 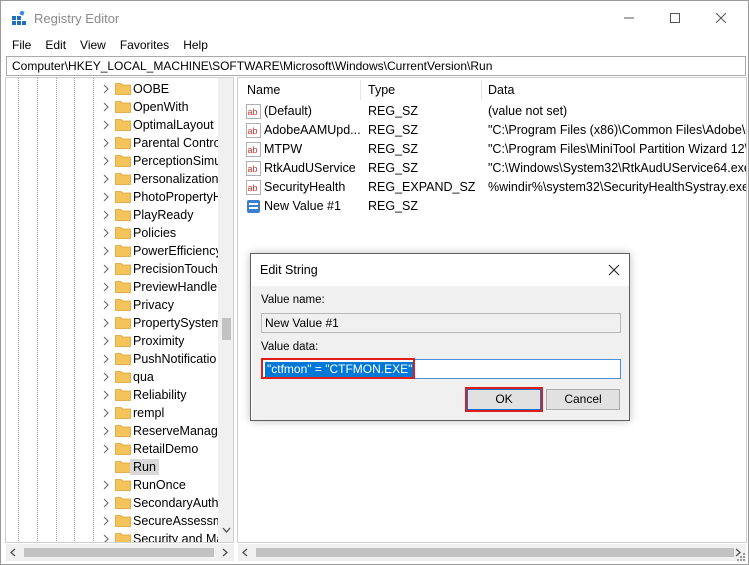 What do you see at coordinates (195, 45) in the screenshot?
I see `menu-help: Help` at bounding box center [195, 45].